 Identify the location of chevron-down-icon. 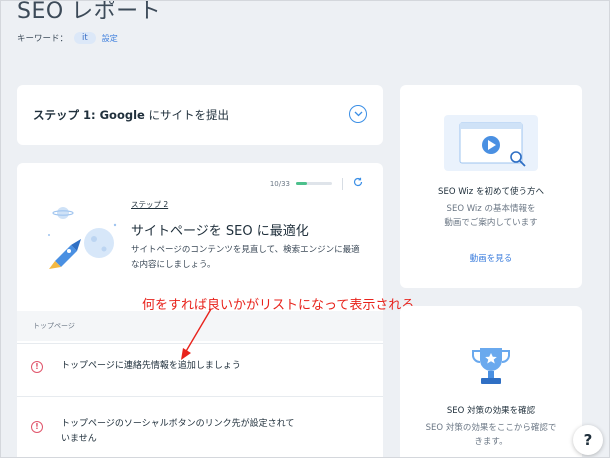
(358, 114).